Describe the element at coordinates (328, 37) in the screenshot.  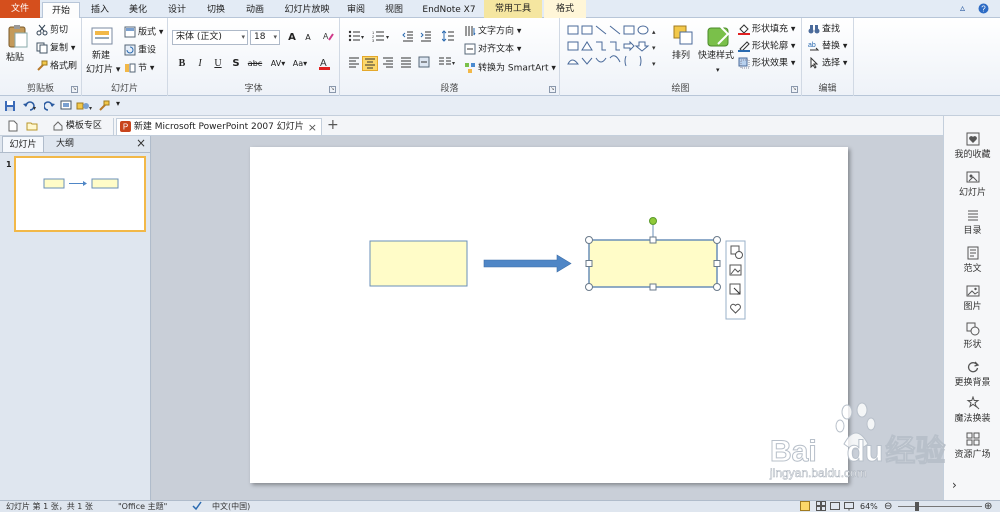
I see `clear-formatting-icon: A` at that location.